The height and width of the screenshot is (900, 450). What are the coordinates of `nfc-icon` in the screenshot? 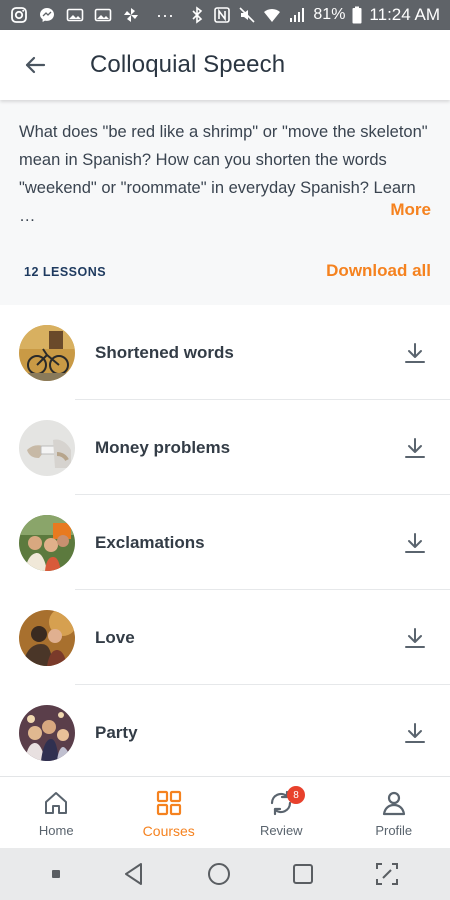 It's located at (222, 15).